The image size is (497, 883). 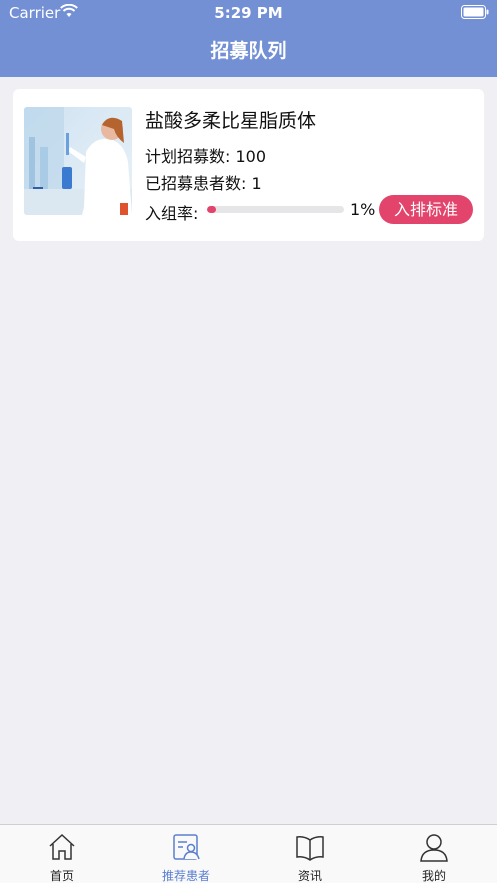 What do you see at coordinates (310, 848) in the screenshot?
I see `book-icon` at bounding box center [310, 848].